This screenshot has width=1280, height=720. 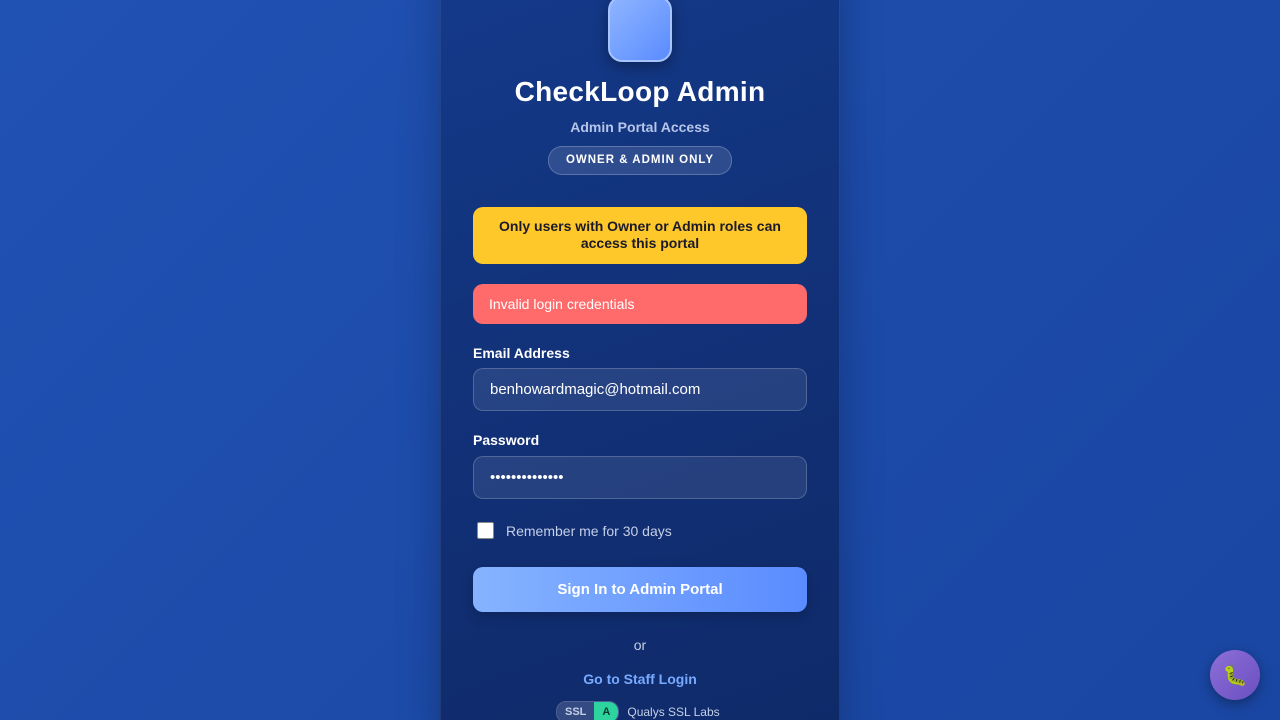 I want to click on remember-label: Remember me for 30 days, so click(x=589, y=531).